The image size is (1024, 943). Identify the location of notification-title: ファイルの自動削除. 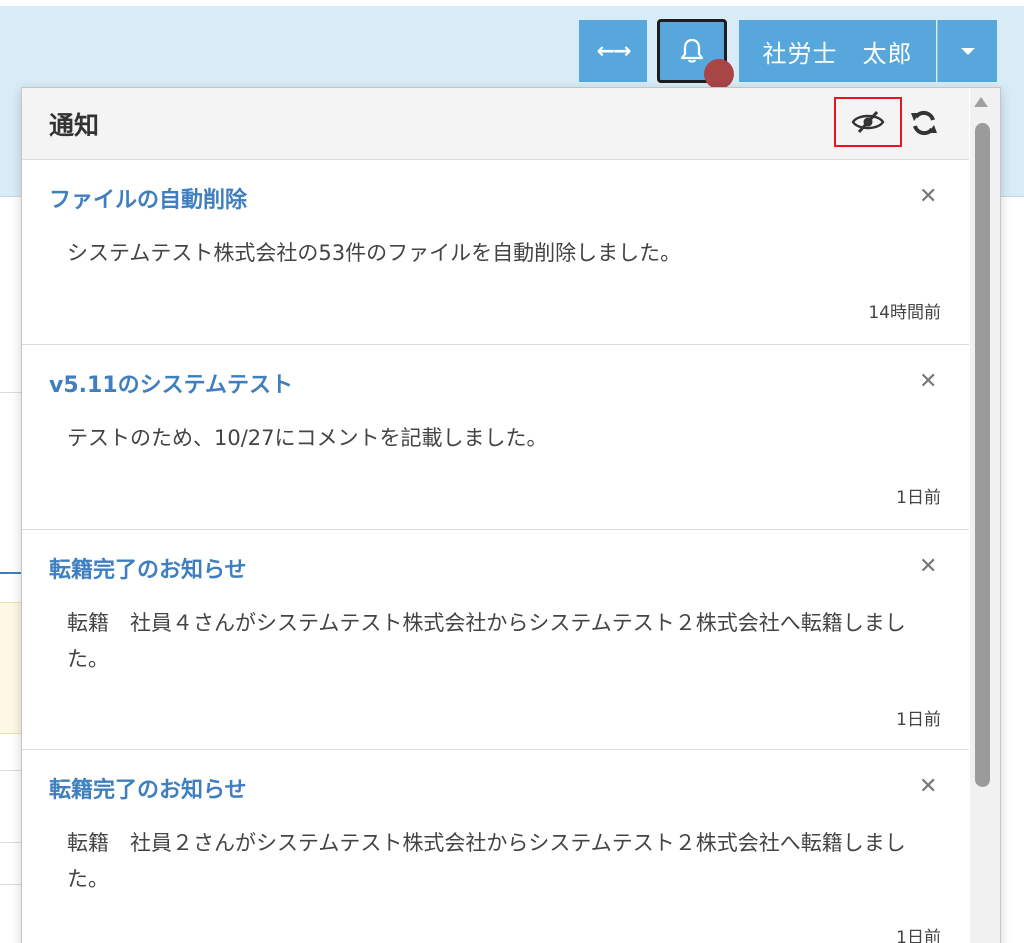
(148, 198).